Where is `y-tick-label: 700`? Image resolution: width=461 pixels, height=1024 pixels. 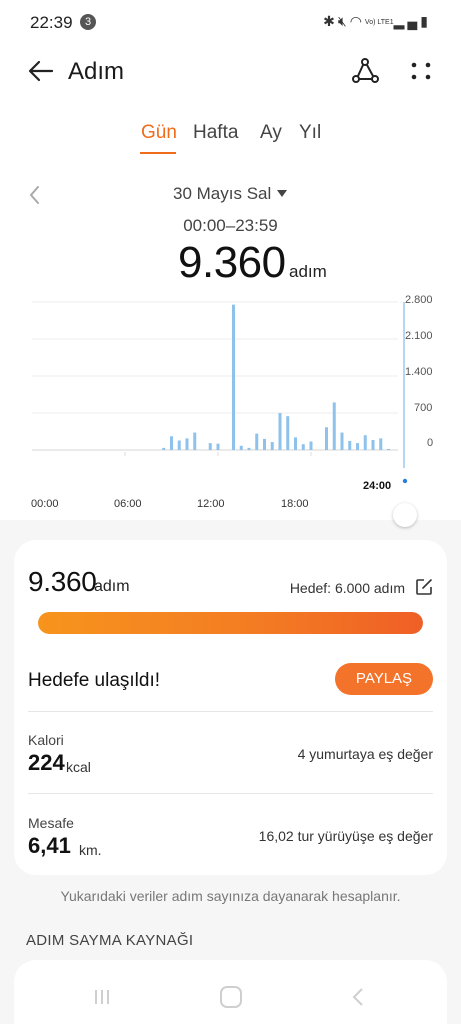 y-tick-label: 700 is located at coordinates (423, 408).